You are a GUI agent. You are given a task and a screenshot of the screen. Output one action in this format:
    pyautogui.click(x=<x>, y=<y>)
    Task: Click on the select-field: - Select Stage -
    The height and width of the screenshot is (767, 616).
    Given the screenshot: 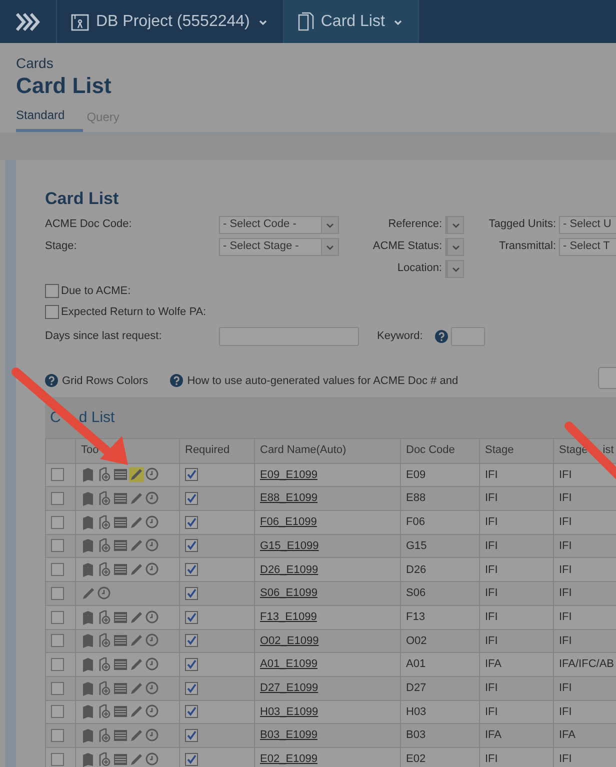 What is the action you would take?
    pyautogui.click(x=279, y=247)
    